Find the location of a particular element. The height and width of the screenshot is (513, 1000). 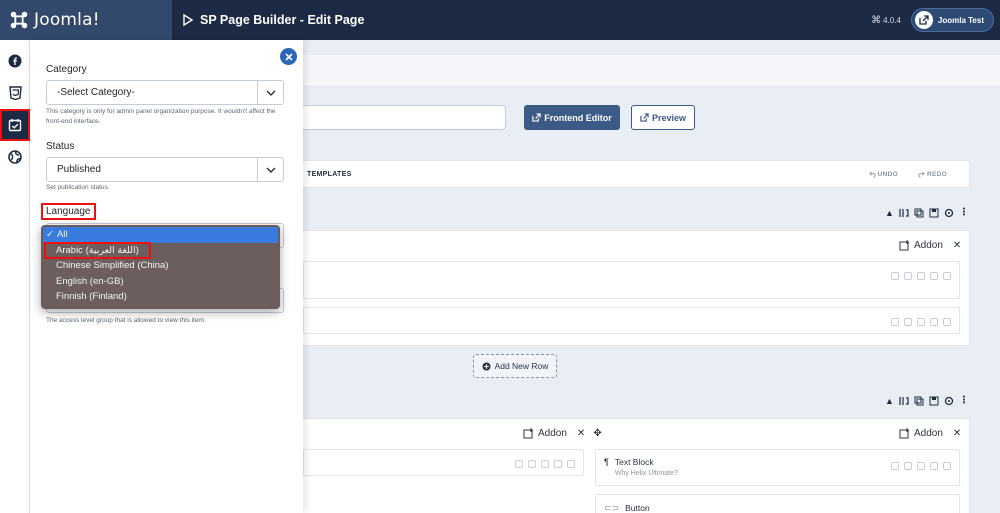

text-block-item: ¶ Text Block Why Helix Ultimate? is located at coordinates (641, 467).